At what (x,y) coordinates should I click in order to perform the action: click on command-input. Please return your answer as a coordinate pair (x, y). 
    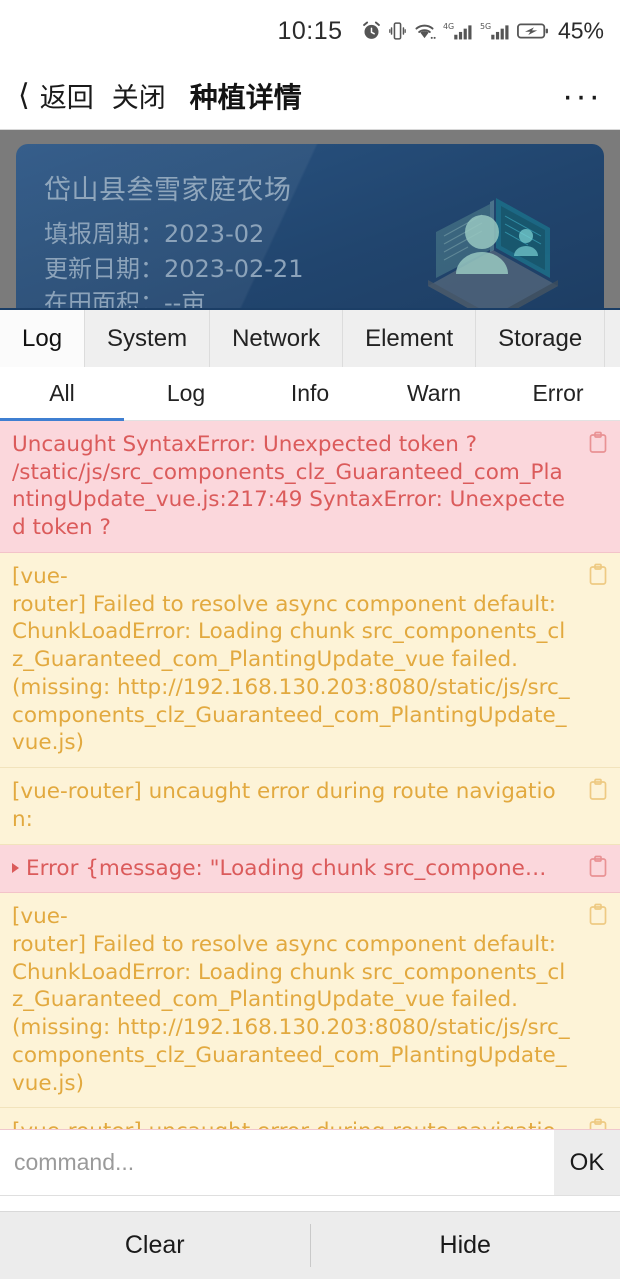
    Looking at the image, I should click on (277, 1162).